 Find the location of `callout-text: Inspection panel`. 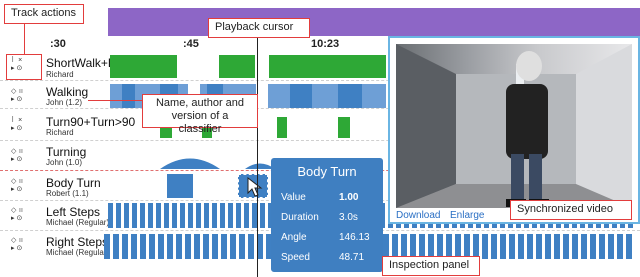

callout-text: Inspection panel is located at coordinates (429, 265).